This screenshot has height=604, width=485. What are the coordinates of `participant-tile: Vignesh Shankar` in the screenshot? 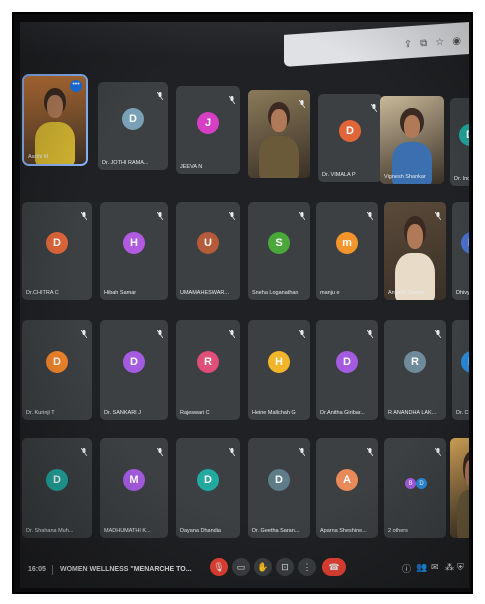 It's located at (412, 140).